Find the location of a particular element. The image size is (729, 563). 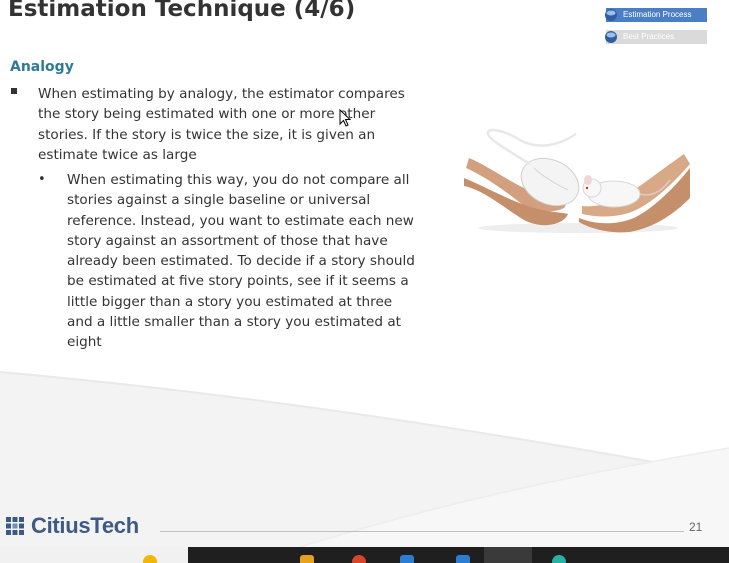

square-bullet-icon is located at coordinates (14, 91).